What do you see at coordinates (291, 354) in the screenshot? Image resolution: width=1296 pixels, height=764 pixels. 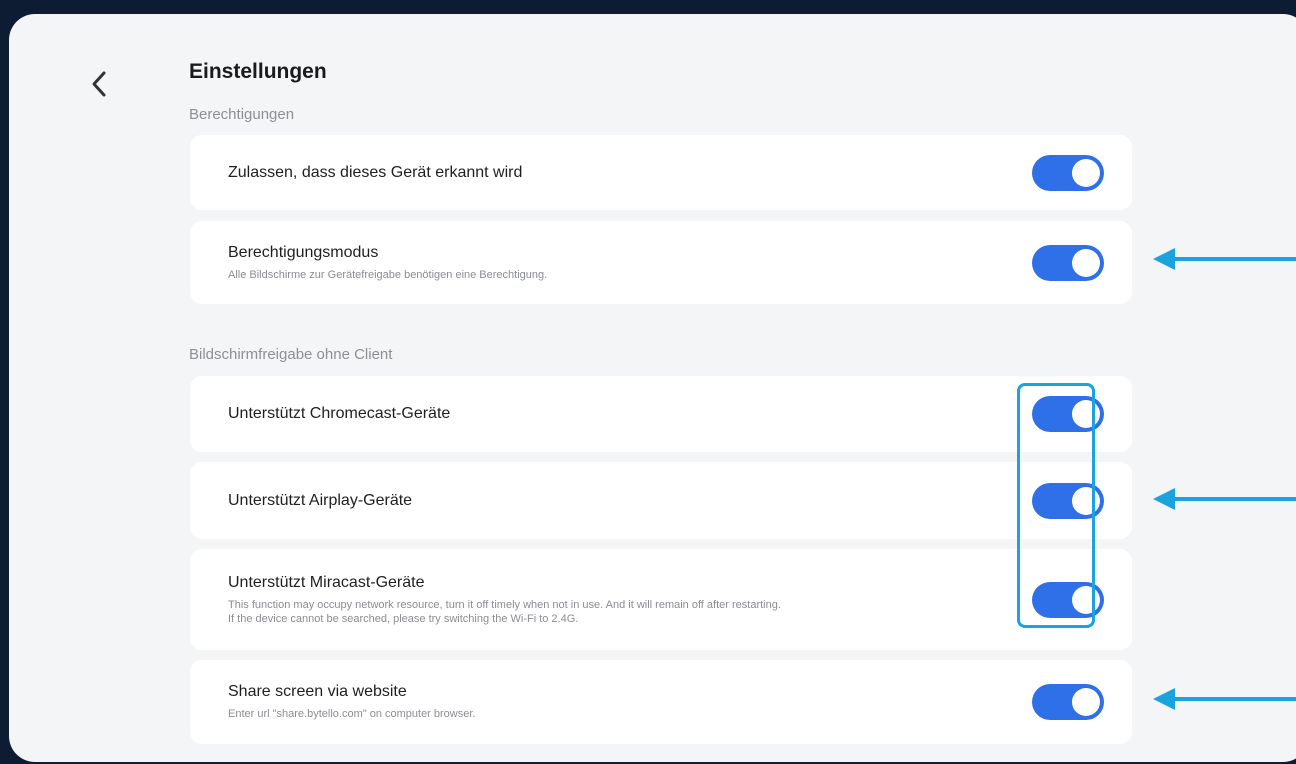 I see `section-heading-clientless-sharing: Bildschirmfreigabe ohne Client` at bounding box center [291, 354].